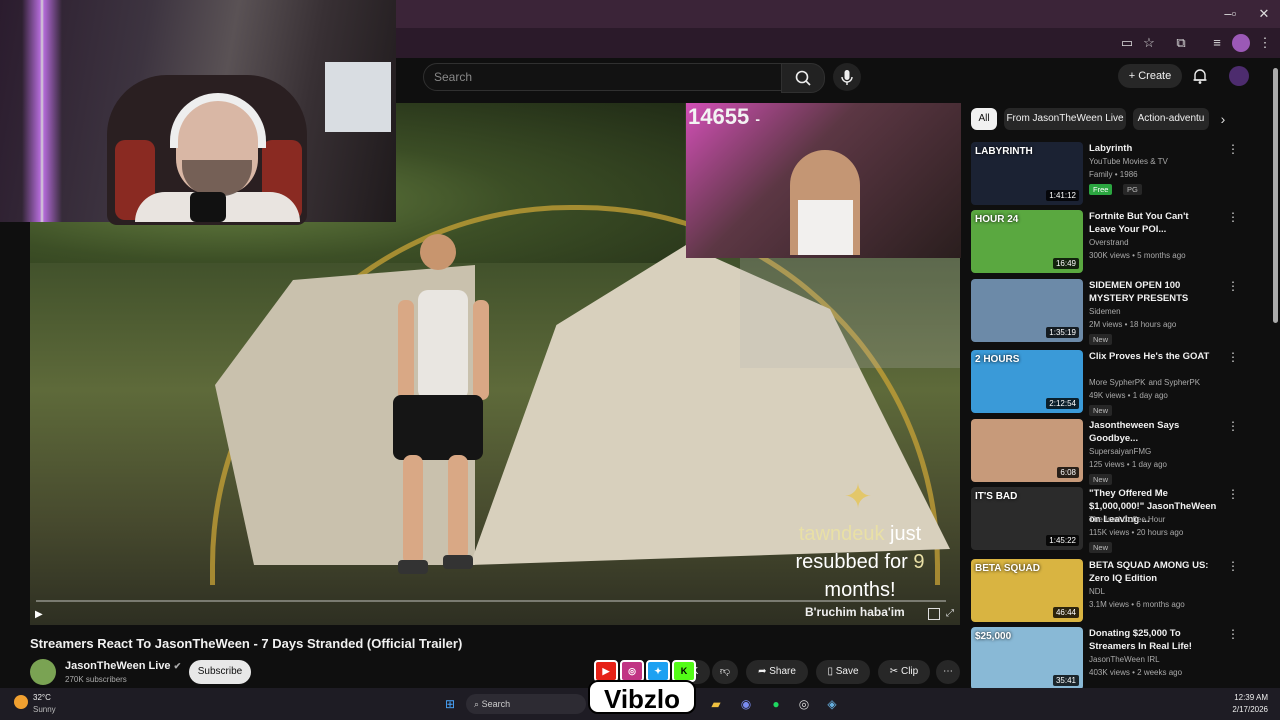 This screenshot has width=1280, height=720. Describe the element at coordinates (1027, 241) in the screenshot. I see `video-thumbnail: HOUR 24 16:49` at that location.